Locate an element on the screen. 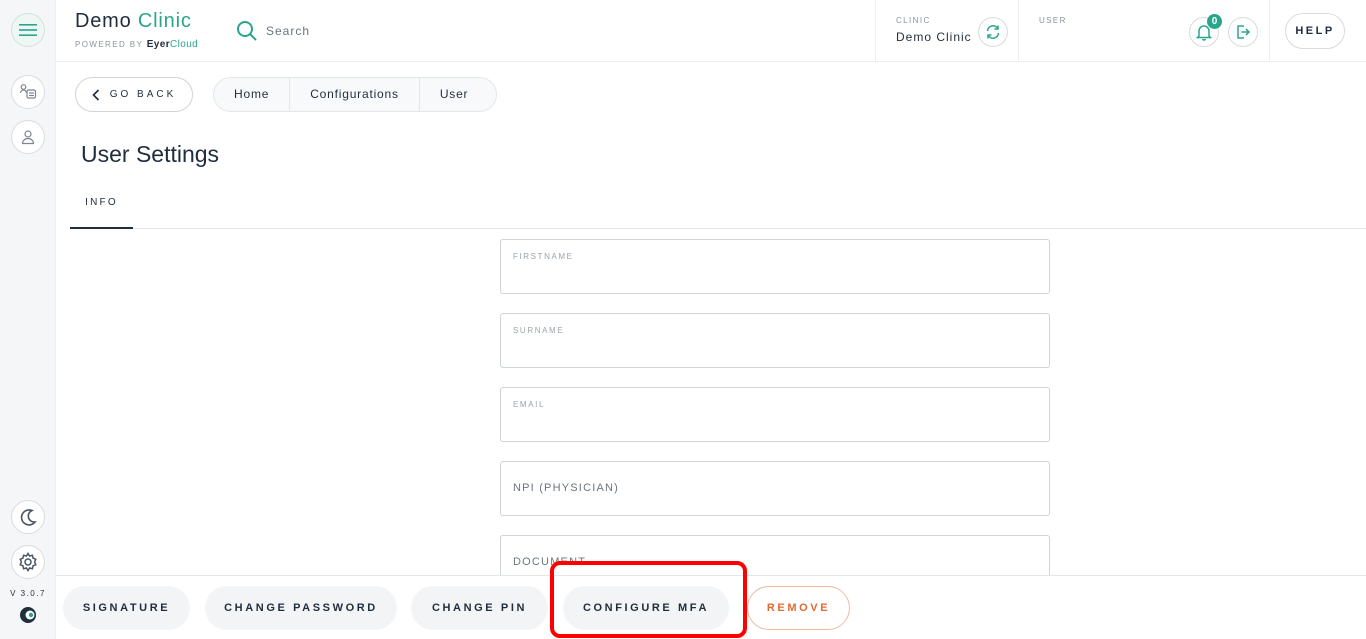  brand-eyer: Eyer is located at coordinates (158, 44).